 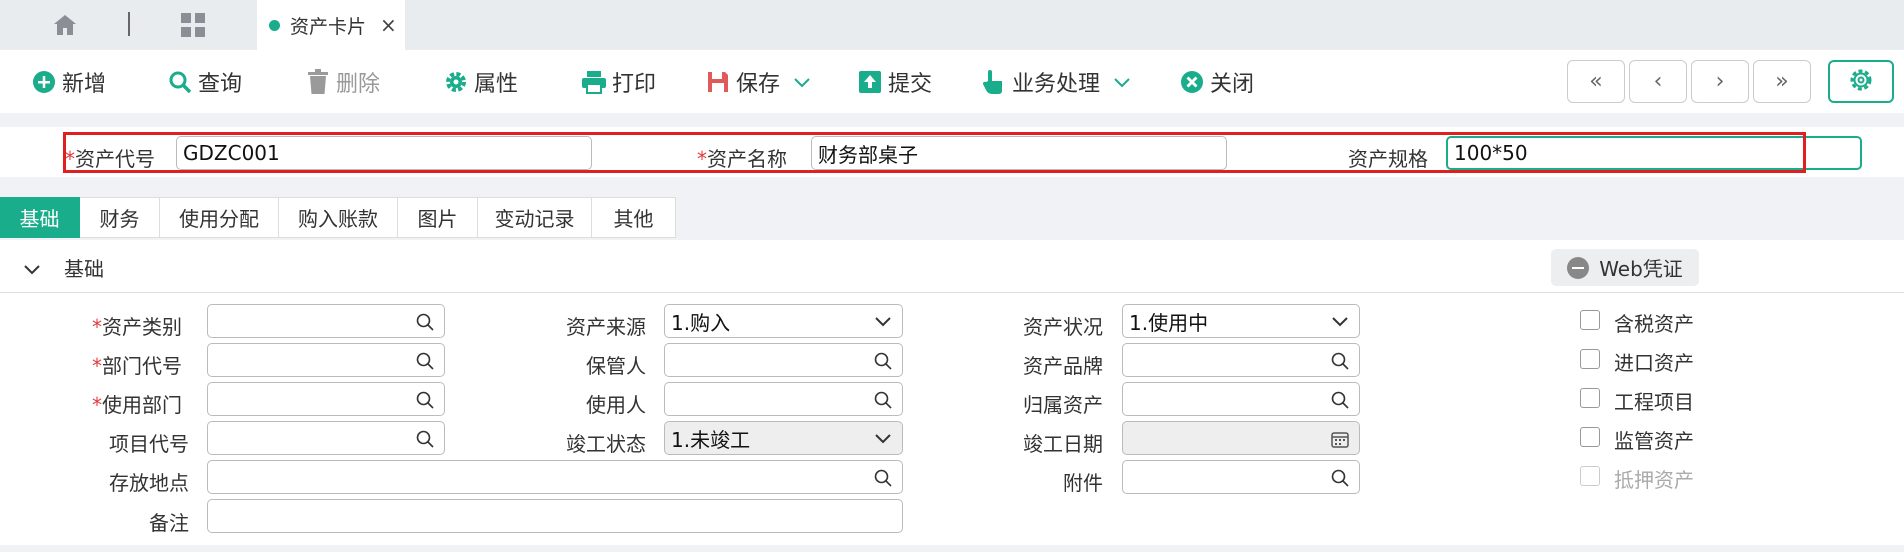 I want to click on attachment-label: 附件, so click(x=1083, y=483).